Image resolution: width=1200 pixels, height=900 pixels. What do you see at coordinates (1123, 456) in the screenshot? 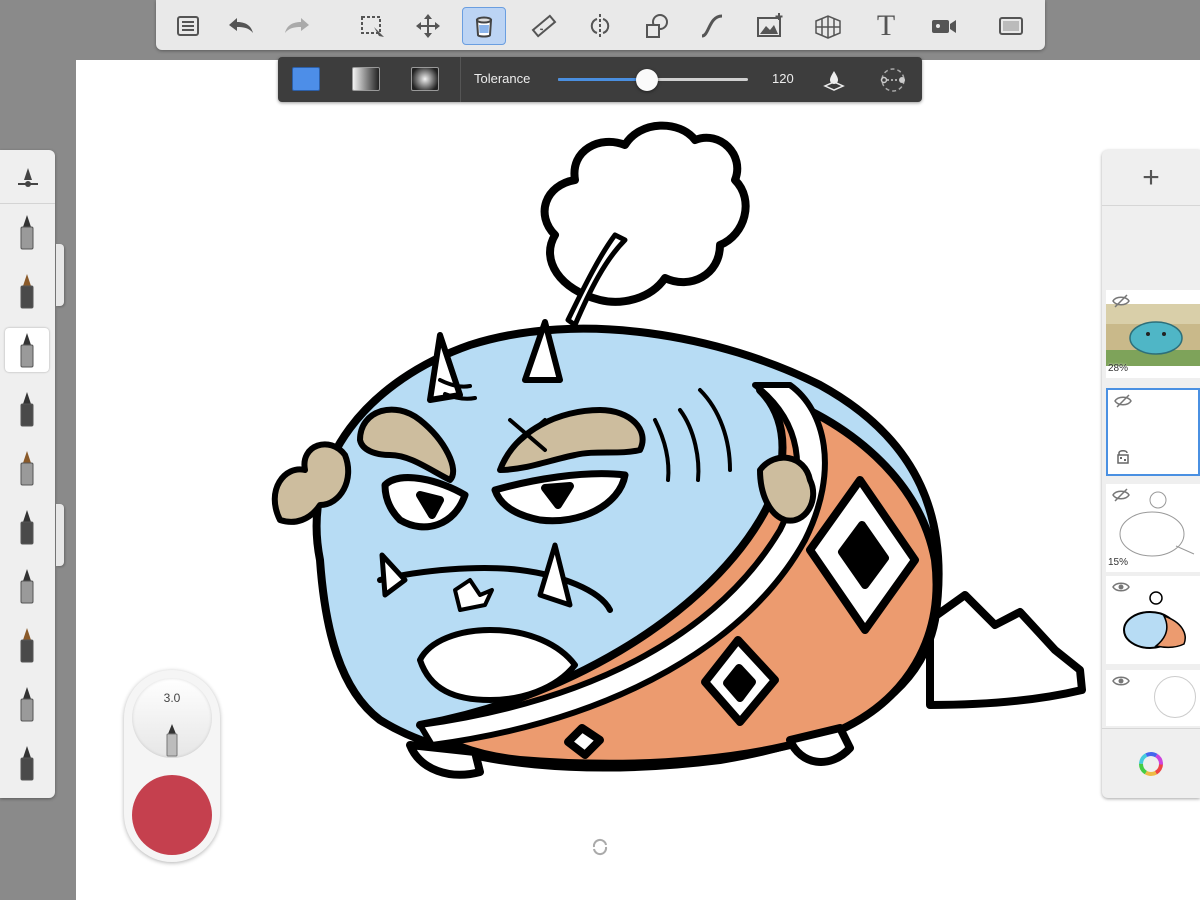
I see `lock-icon` at bounding box center [1123, 456].